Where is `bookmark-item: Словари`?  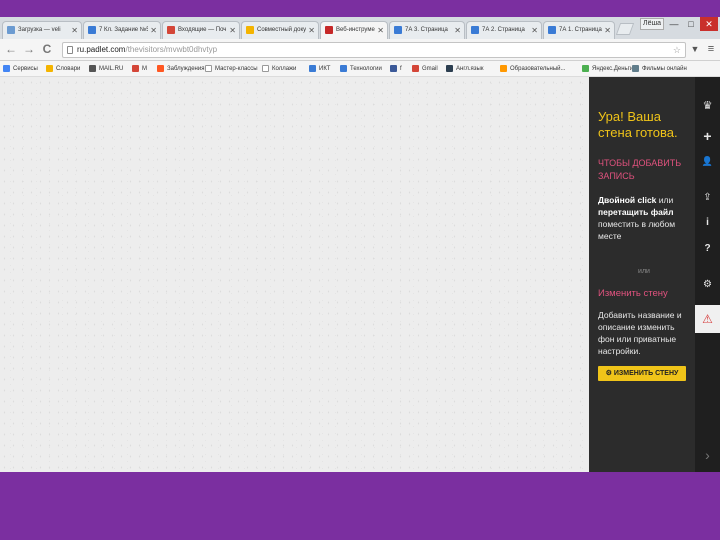 bookmark-item: Словари is located at coordinates (63, 69).